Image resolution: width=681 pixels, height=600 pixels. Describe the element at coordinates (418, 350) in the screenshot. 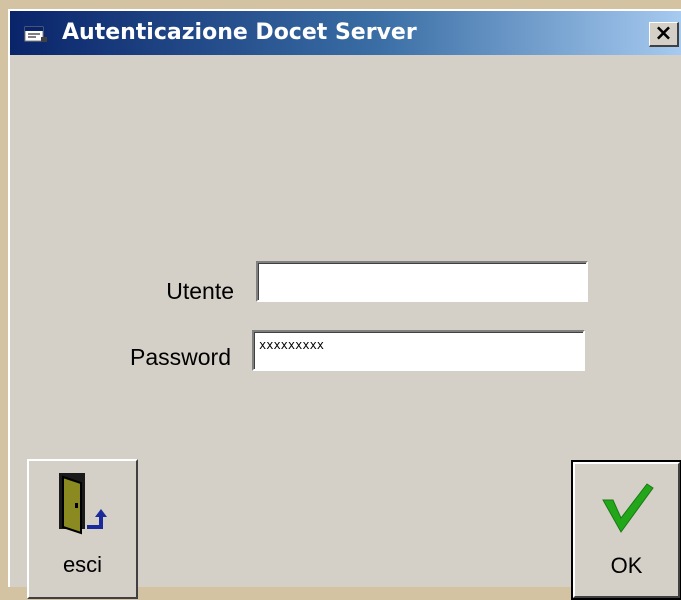

I see `password-input: xxxxxxxxx` at that location.